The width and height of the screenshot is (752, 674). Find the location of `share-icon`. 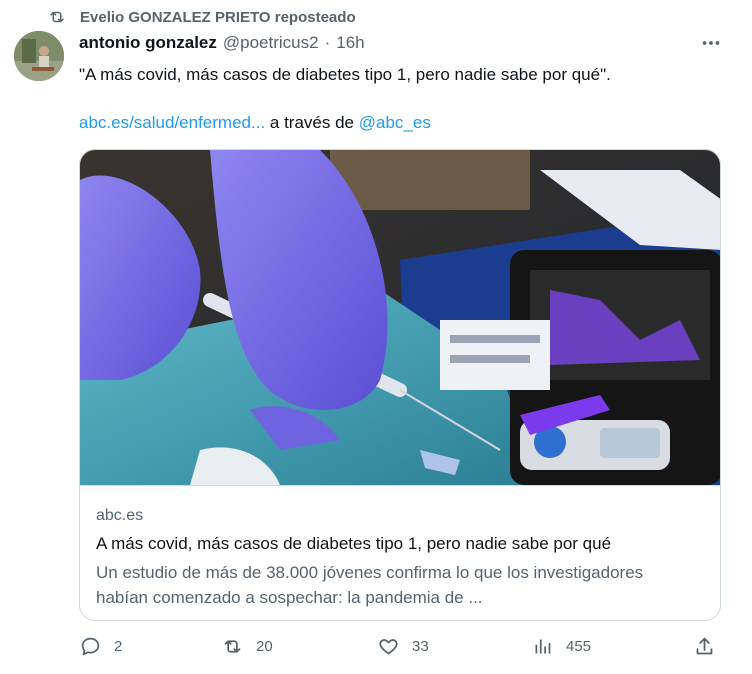

share-icon is located at coordinates (704, 646).